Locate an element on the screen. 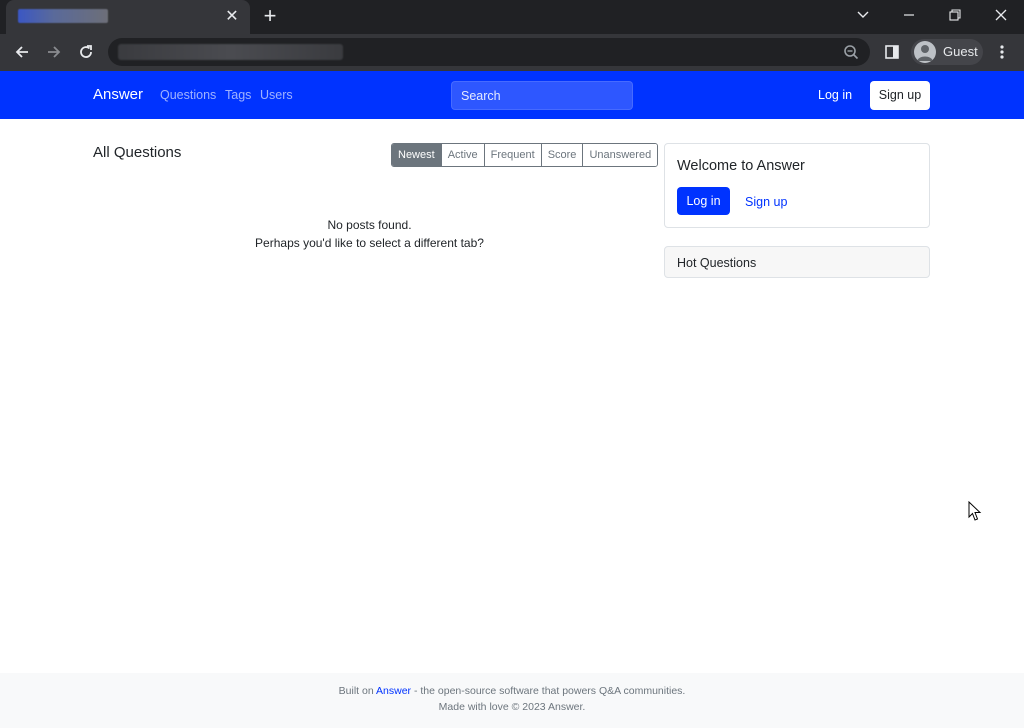 Image resolution: width=1024 pixels, height=728 pixels. browser-tab-strip: ✕ + is located at coordinates (512, 17).